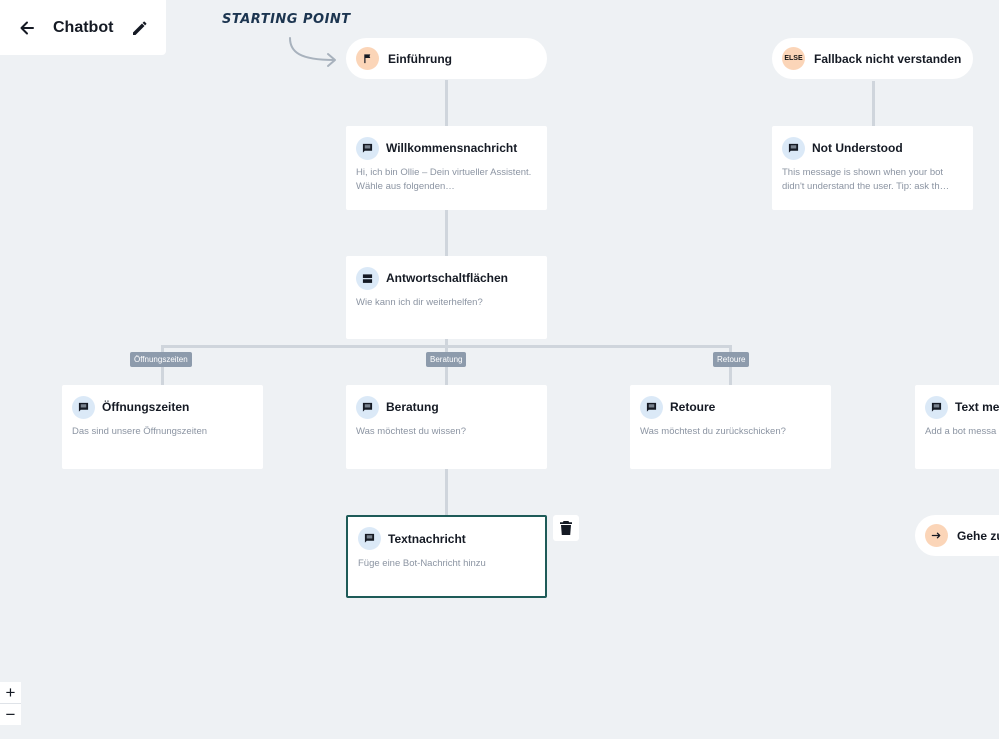  Describe the element at coordinates (420, 58) in the screenshot. I see `node-title: Einführung` at that location.